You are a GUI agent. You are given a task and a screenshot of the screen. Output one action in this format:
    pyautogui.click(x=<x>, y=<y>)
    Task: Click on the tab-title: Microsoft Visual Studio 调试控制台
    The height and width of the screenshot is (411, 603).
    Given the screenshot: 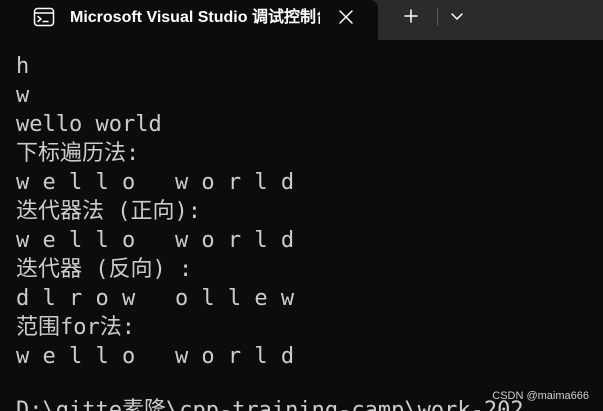 What is the action you would take?
    pyautogui.click(x=195, y=17)
    